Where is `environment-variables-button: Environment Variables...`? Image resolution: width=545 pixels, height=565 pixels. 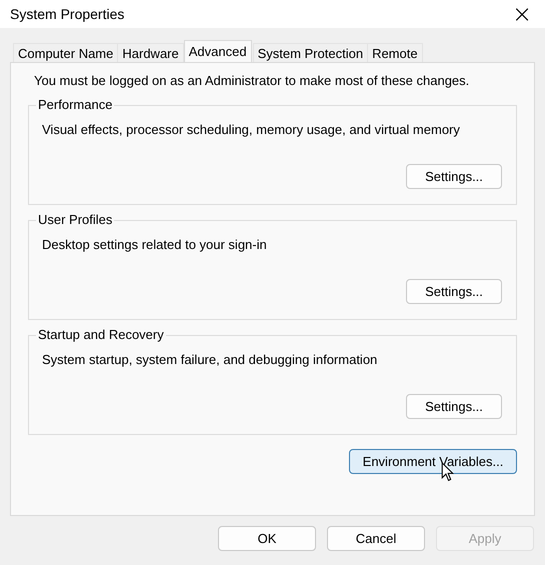 environment-variables-button: Environment Variables... is located at coordinates (433, 461).